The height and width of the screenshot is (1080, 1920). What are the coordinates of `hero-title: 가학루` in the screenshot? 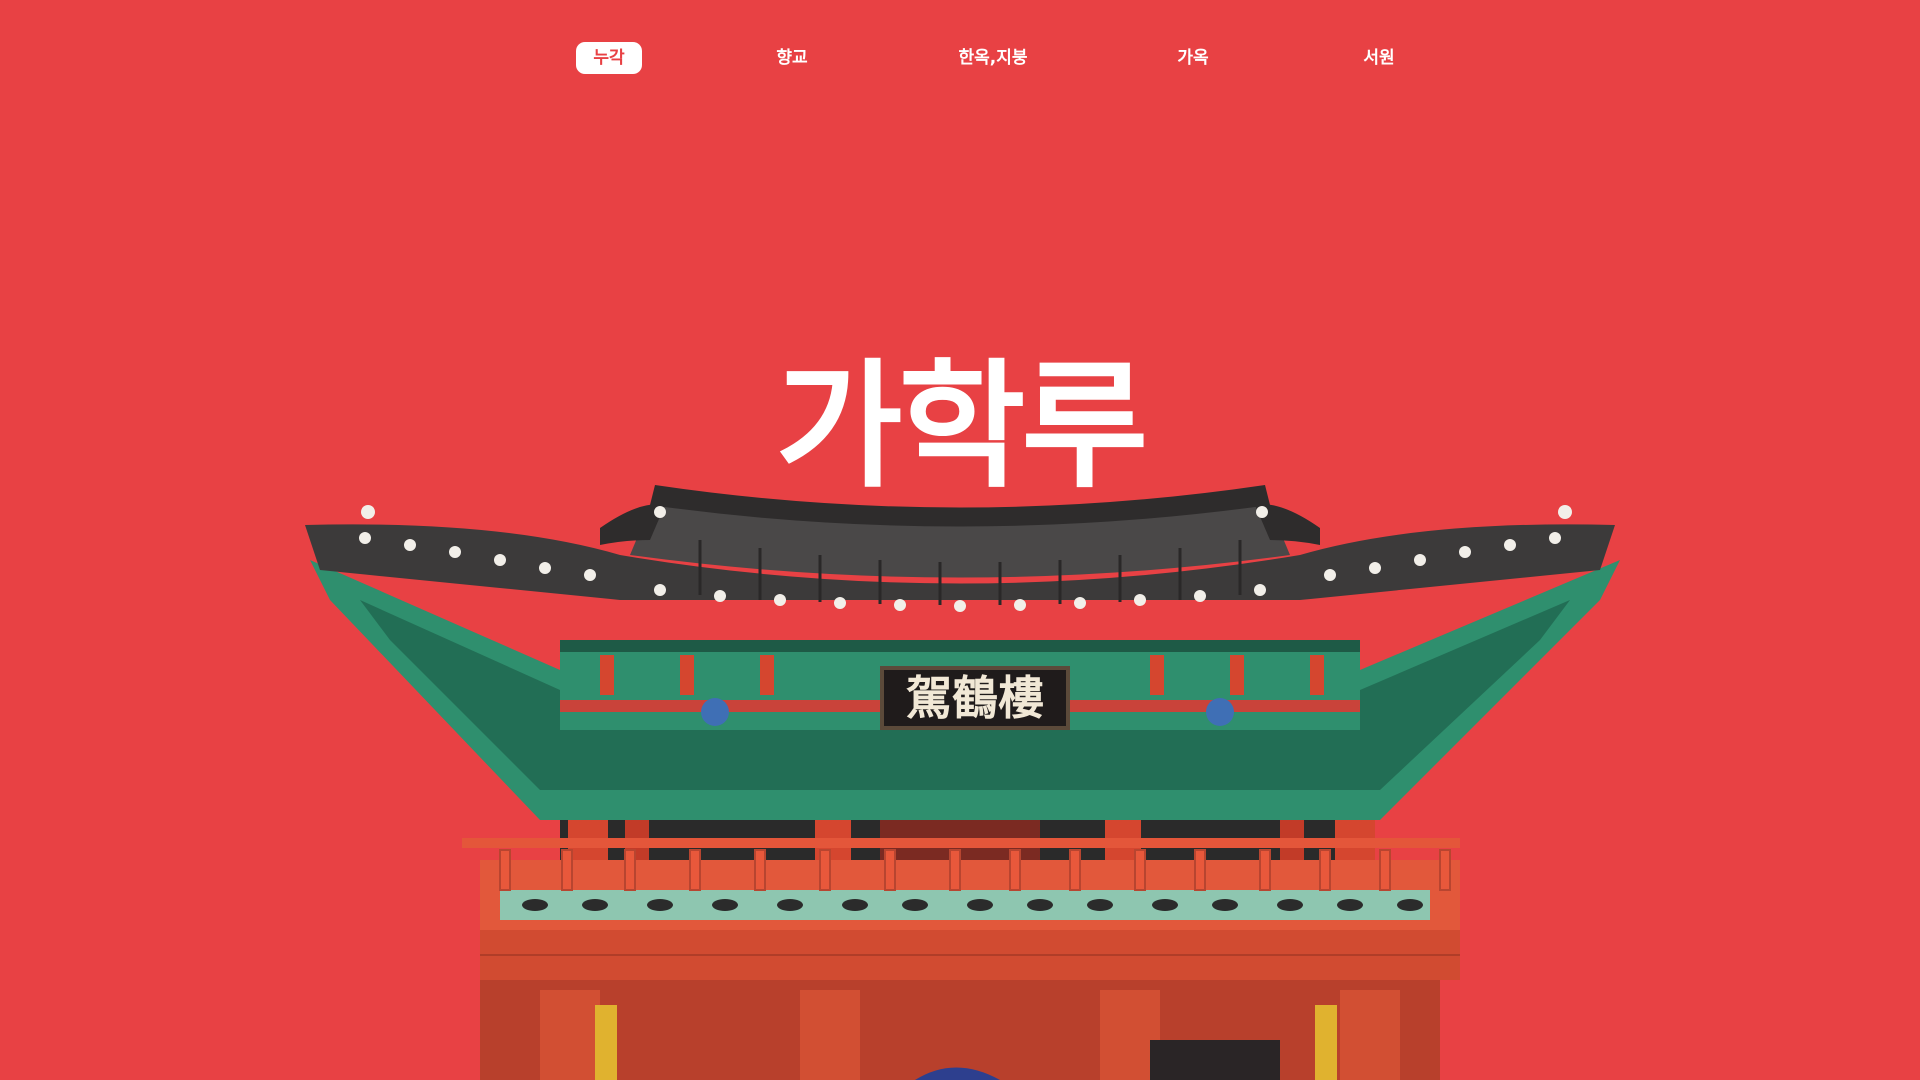 It's located at (962, 426).